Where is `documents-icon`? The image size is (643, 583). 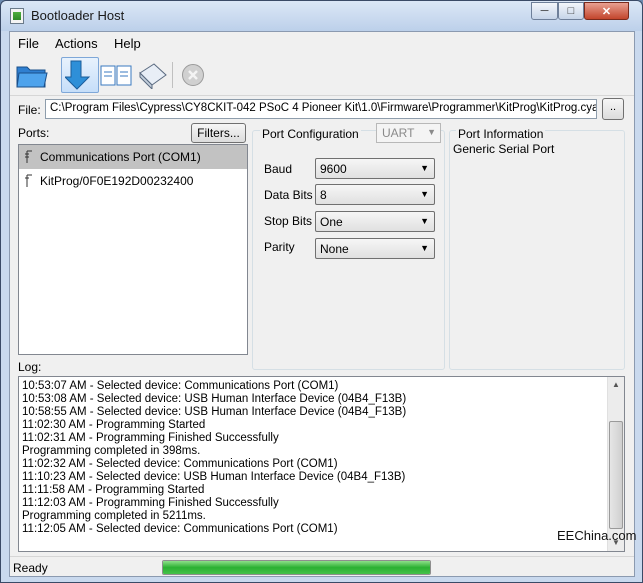
documents-icon is located at coordinates (116, 75).